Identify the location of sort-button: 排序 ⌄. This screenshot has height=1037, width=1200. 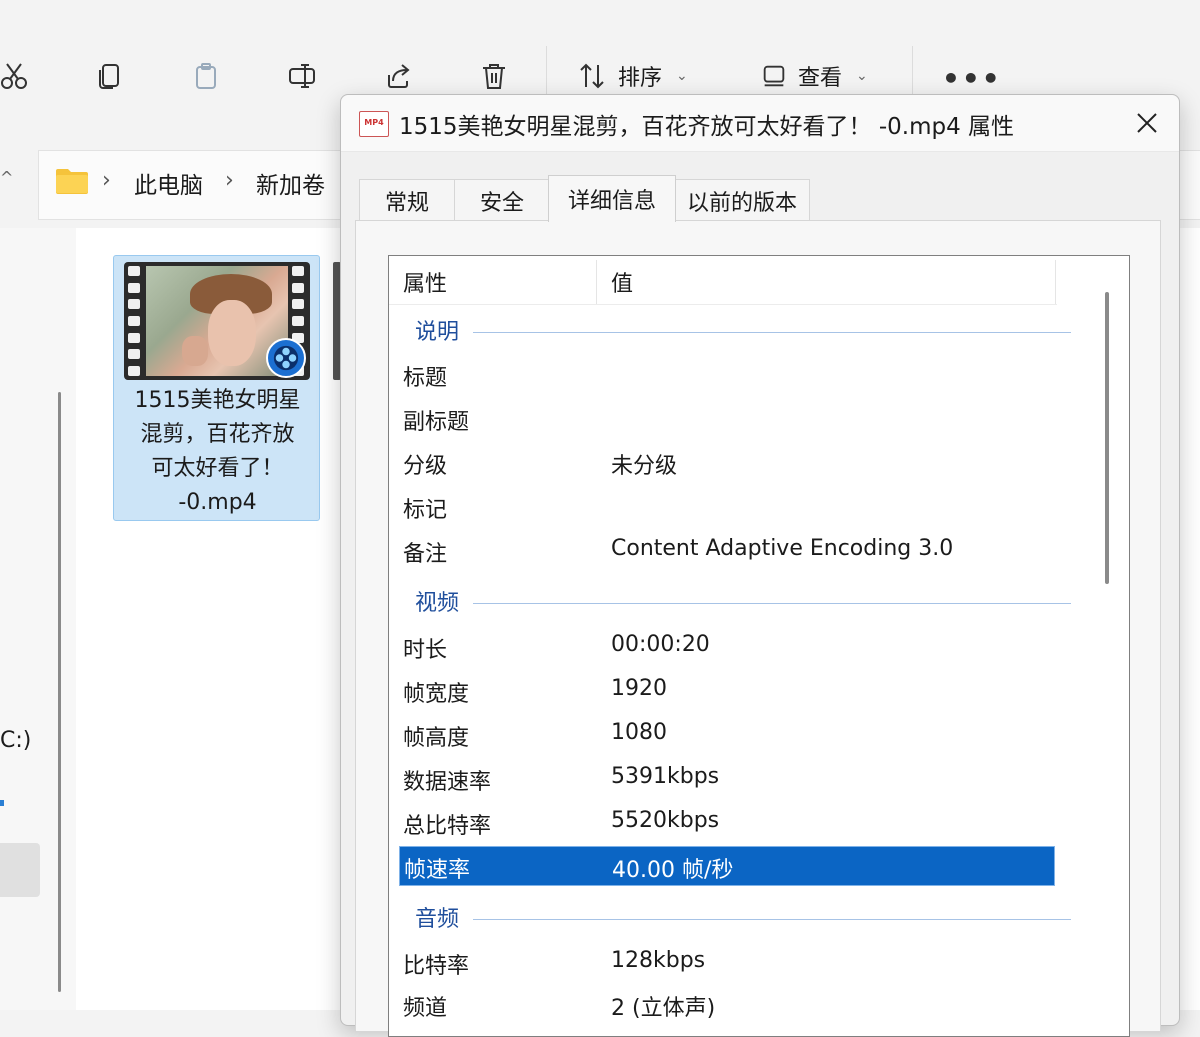
(633, 76).